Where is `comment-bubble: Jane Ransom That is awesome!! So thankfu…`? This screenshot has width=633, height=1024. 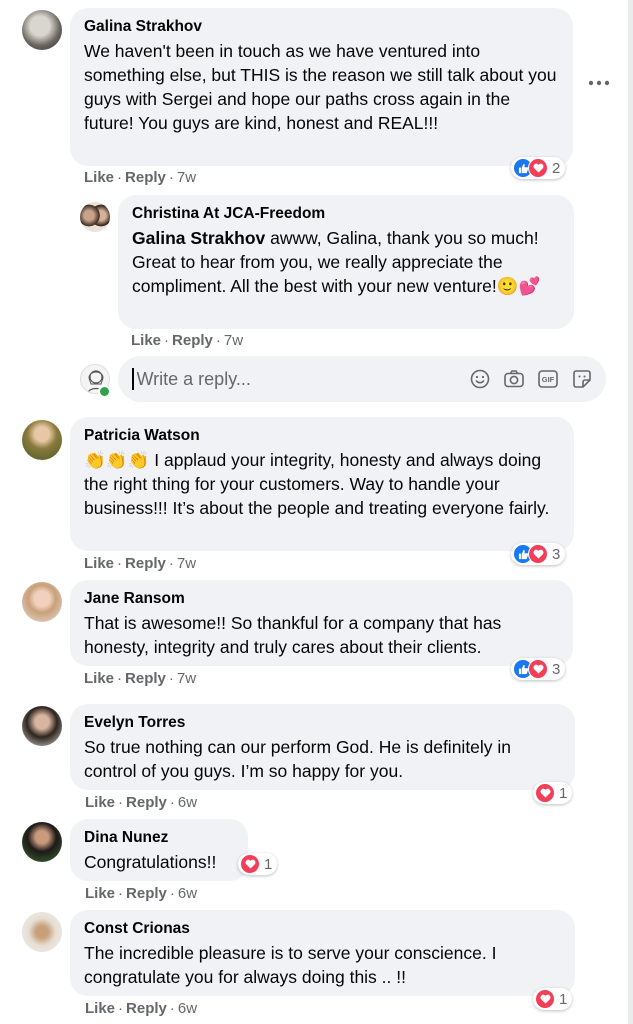
comment-bubble: Jane Ransom That is awesome!! So thankfu… is located at coordinates (321, 623).